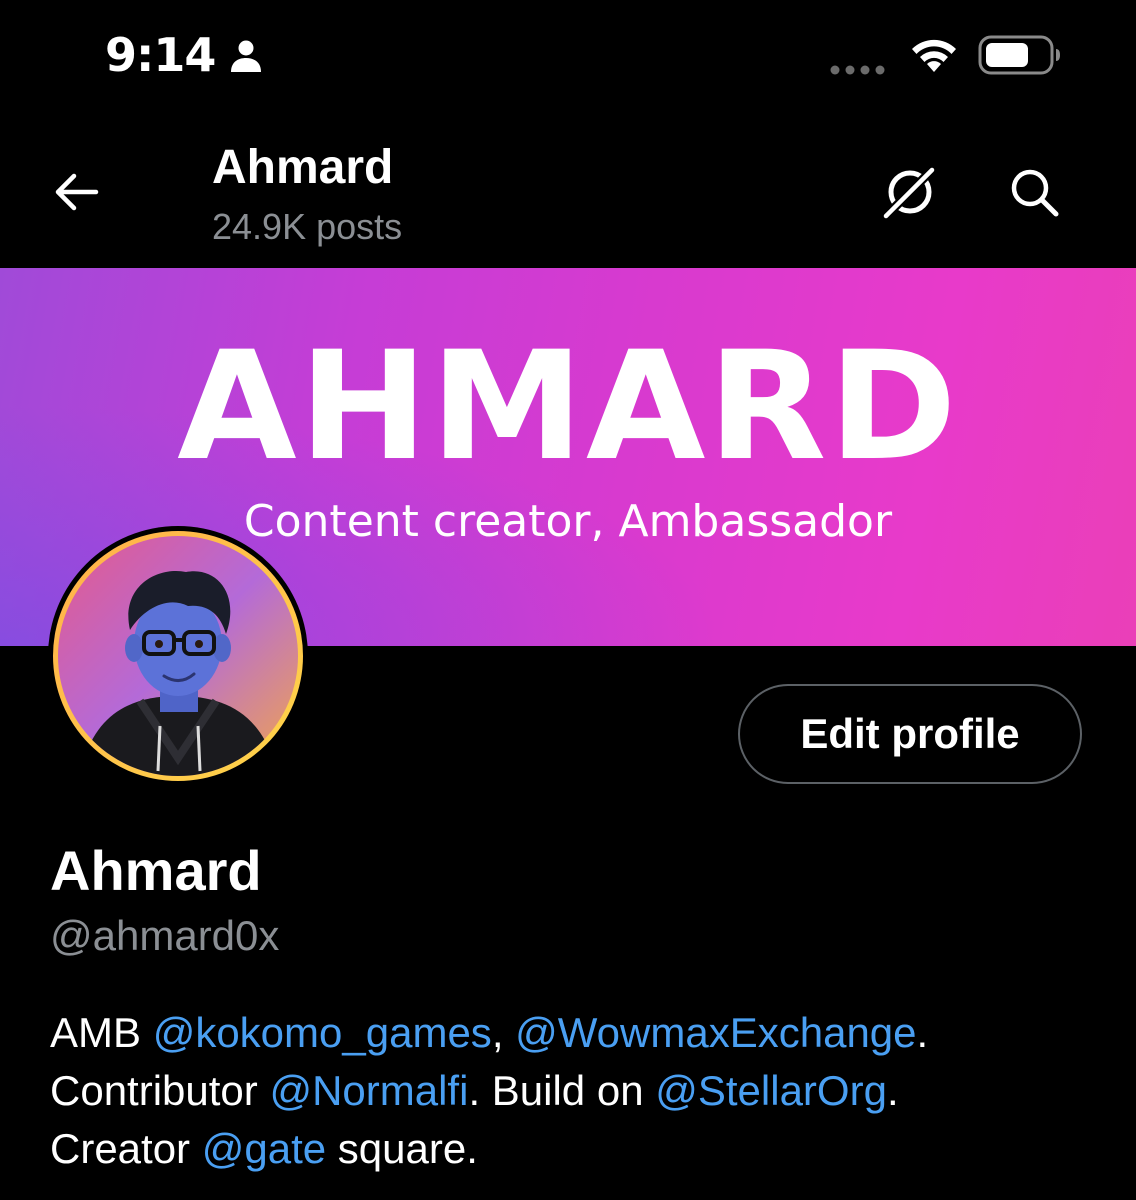 The width and height of the screenshot is (1136, 1200). What do you see at coordinates (503, 1032) in the screenshot?
I see `bio-text: ,` at bounding box center [503, 1032].